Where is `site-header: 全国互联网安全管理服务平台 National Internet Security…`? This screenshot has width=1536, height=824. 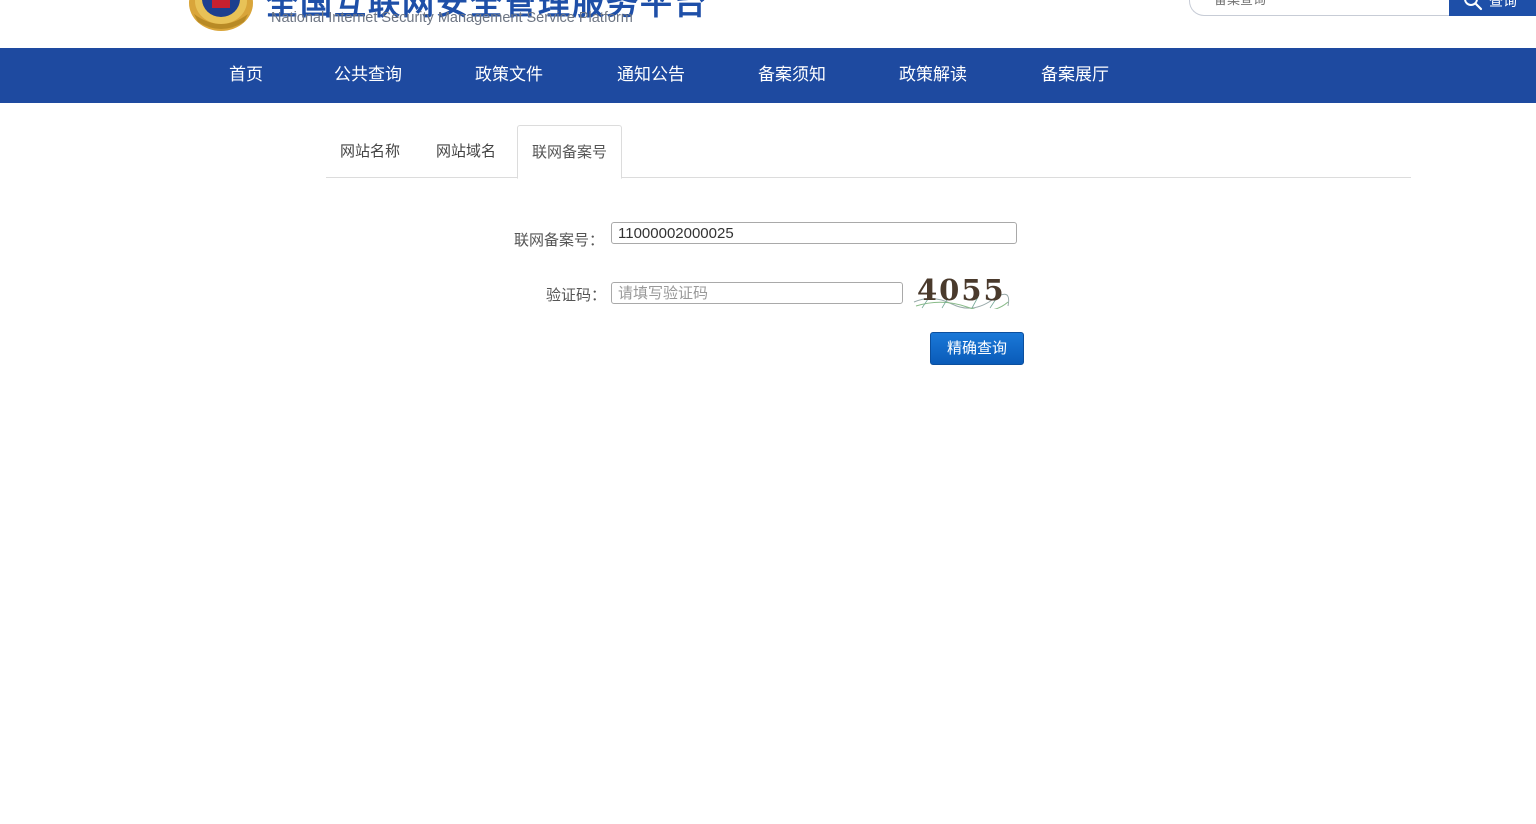 site-header: 全国互联网安全管理服务平台 National Internet Security… is located at coordinates (768, 24).